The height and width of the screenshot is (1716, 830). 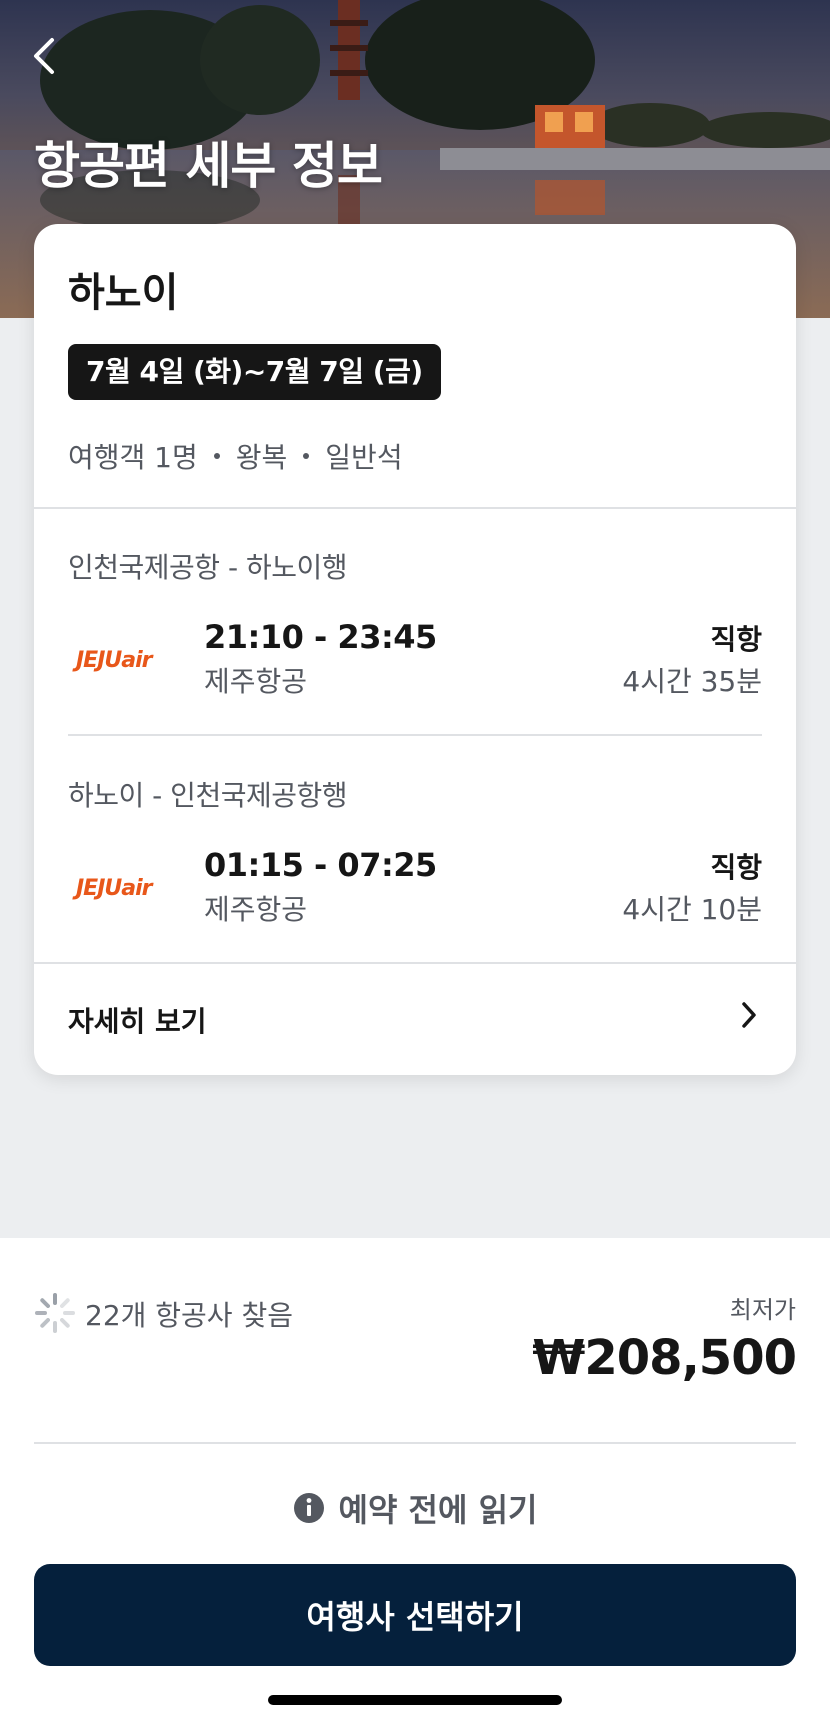 I want to click on page-title: 항공편 세부 정보, so click(x=208, y=166).